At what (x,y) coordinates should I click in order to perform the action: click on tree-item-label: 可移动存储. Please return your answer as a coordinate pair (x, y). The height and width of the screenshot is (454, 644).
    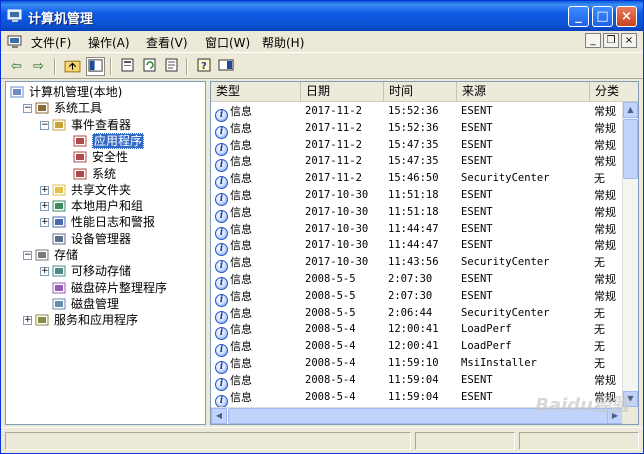
    Looking at the image, I should click on (101, 271).